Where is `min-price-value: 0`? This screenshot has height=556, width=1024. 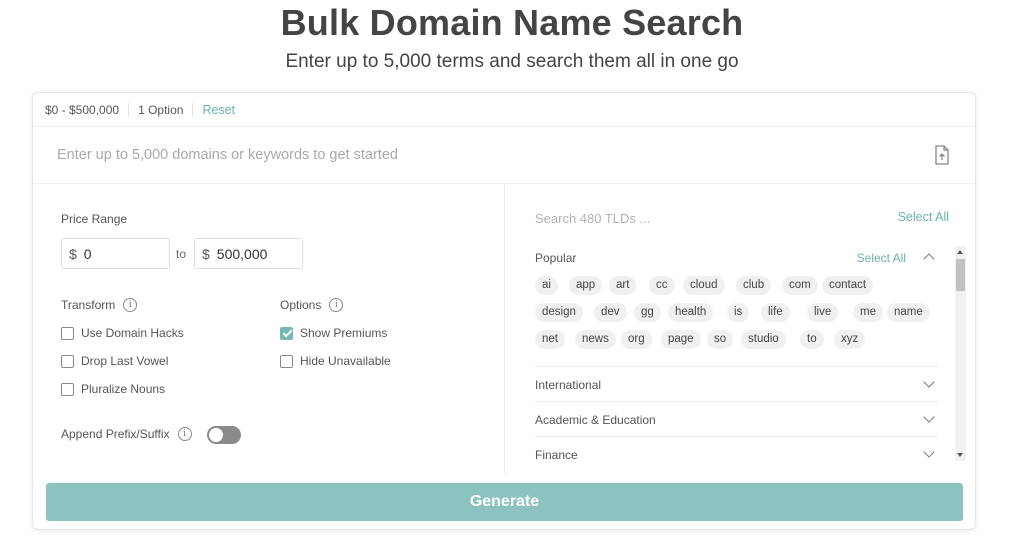
min-price-value: 0 is located at coordinates (87, 253).